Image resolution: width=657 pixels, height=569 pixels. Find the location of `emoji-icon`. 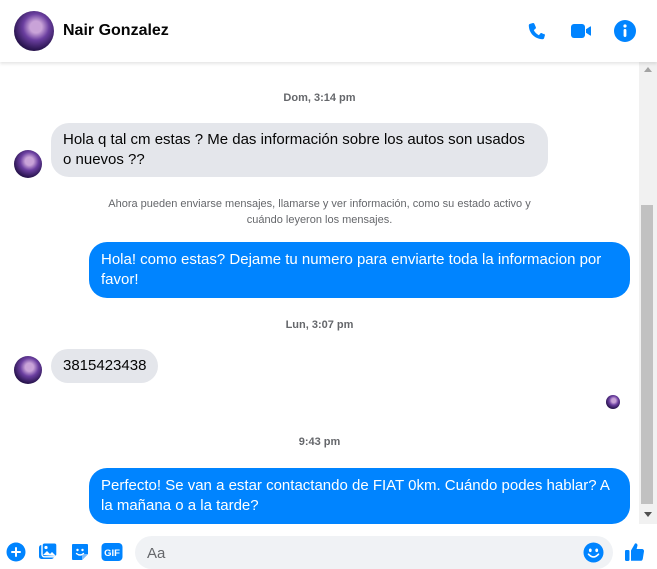

emoji-icon is located at coordinates (593, 552).